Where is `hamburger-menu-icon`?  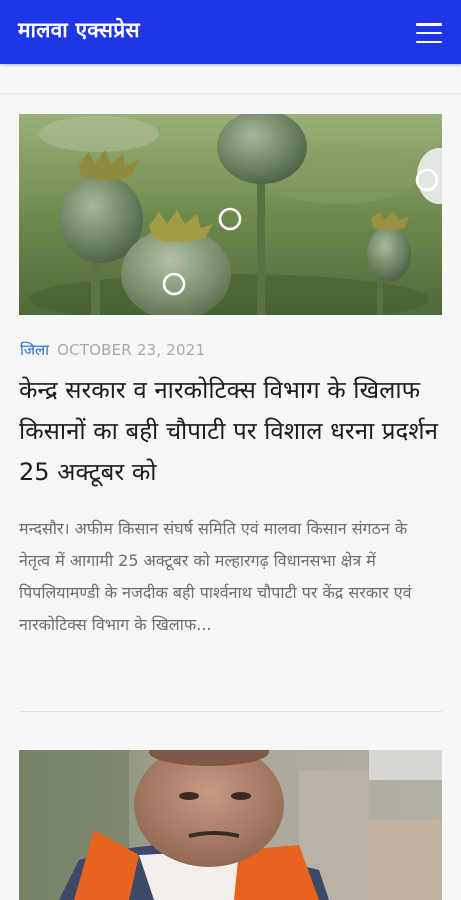 hamburger-menu-icon is located at coordinates (429, 33).